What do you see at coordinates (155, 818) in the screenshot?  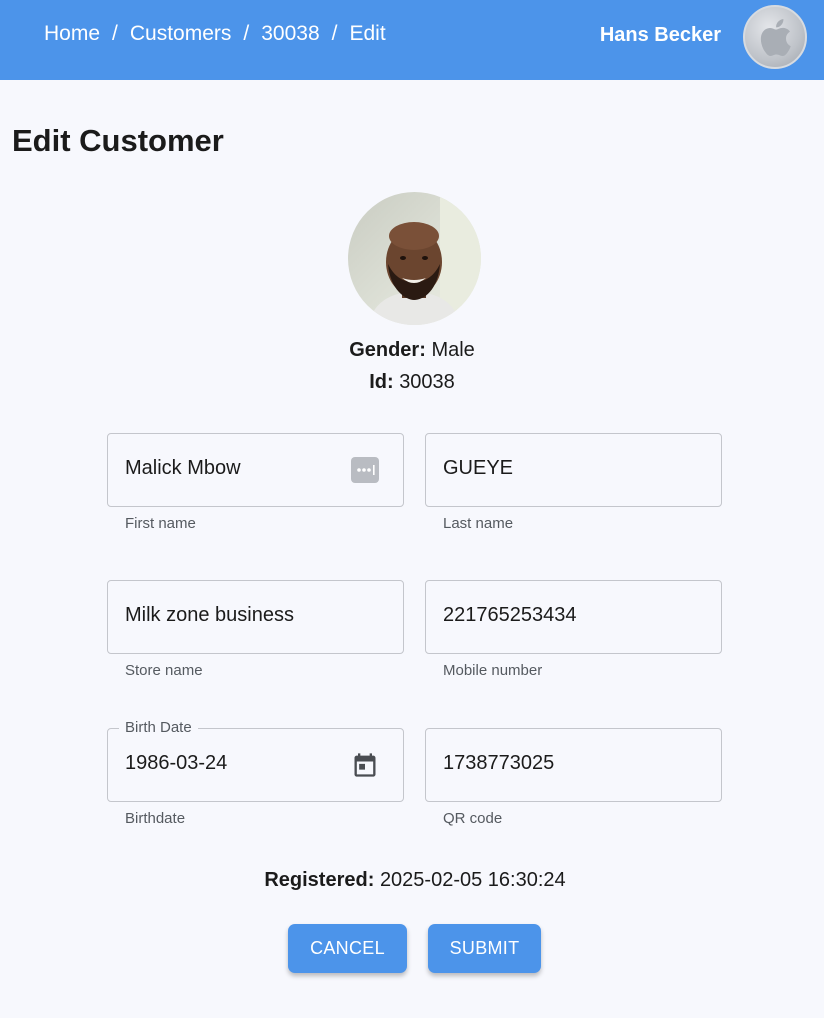 I see `birth-date-helper: Birthdate` at bounding box center [155, 818].